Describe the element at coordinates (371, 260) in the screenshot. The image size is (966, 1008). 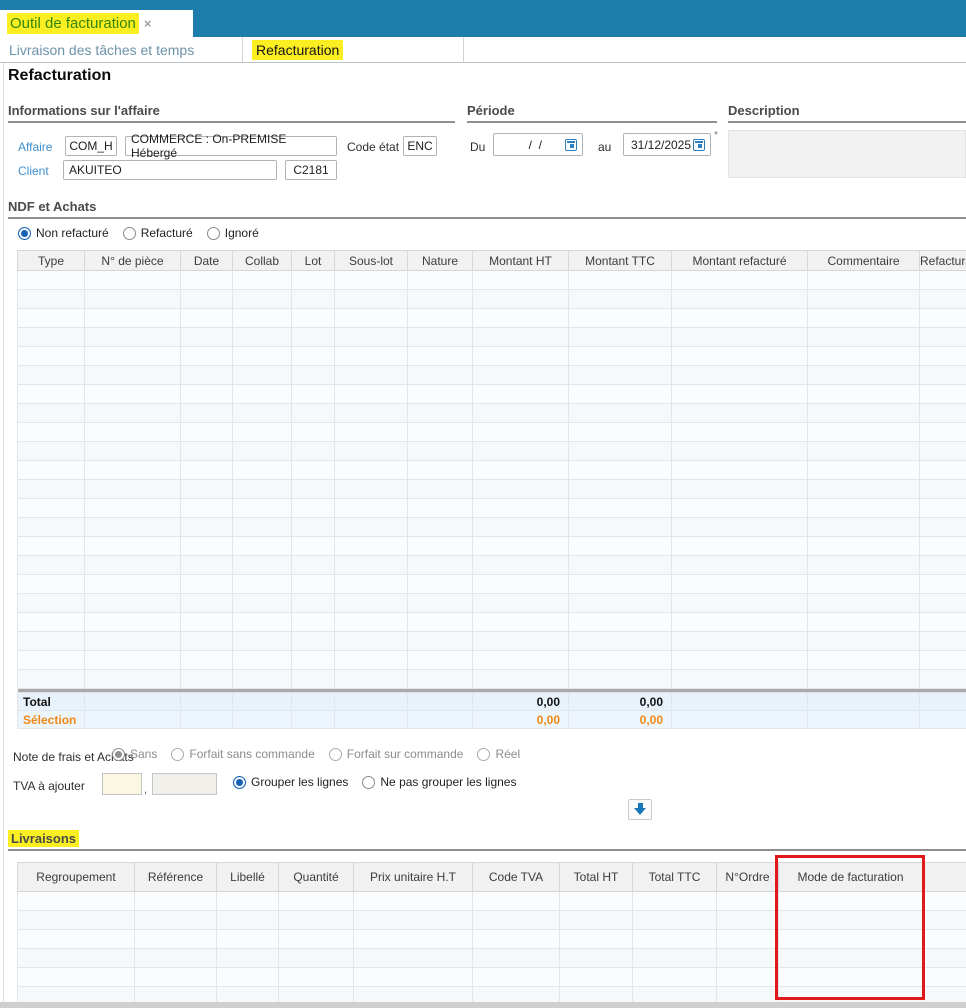
I see `column-header-sous-lot: Sous-lot` at that location.